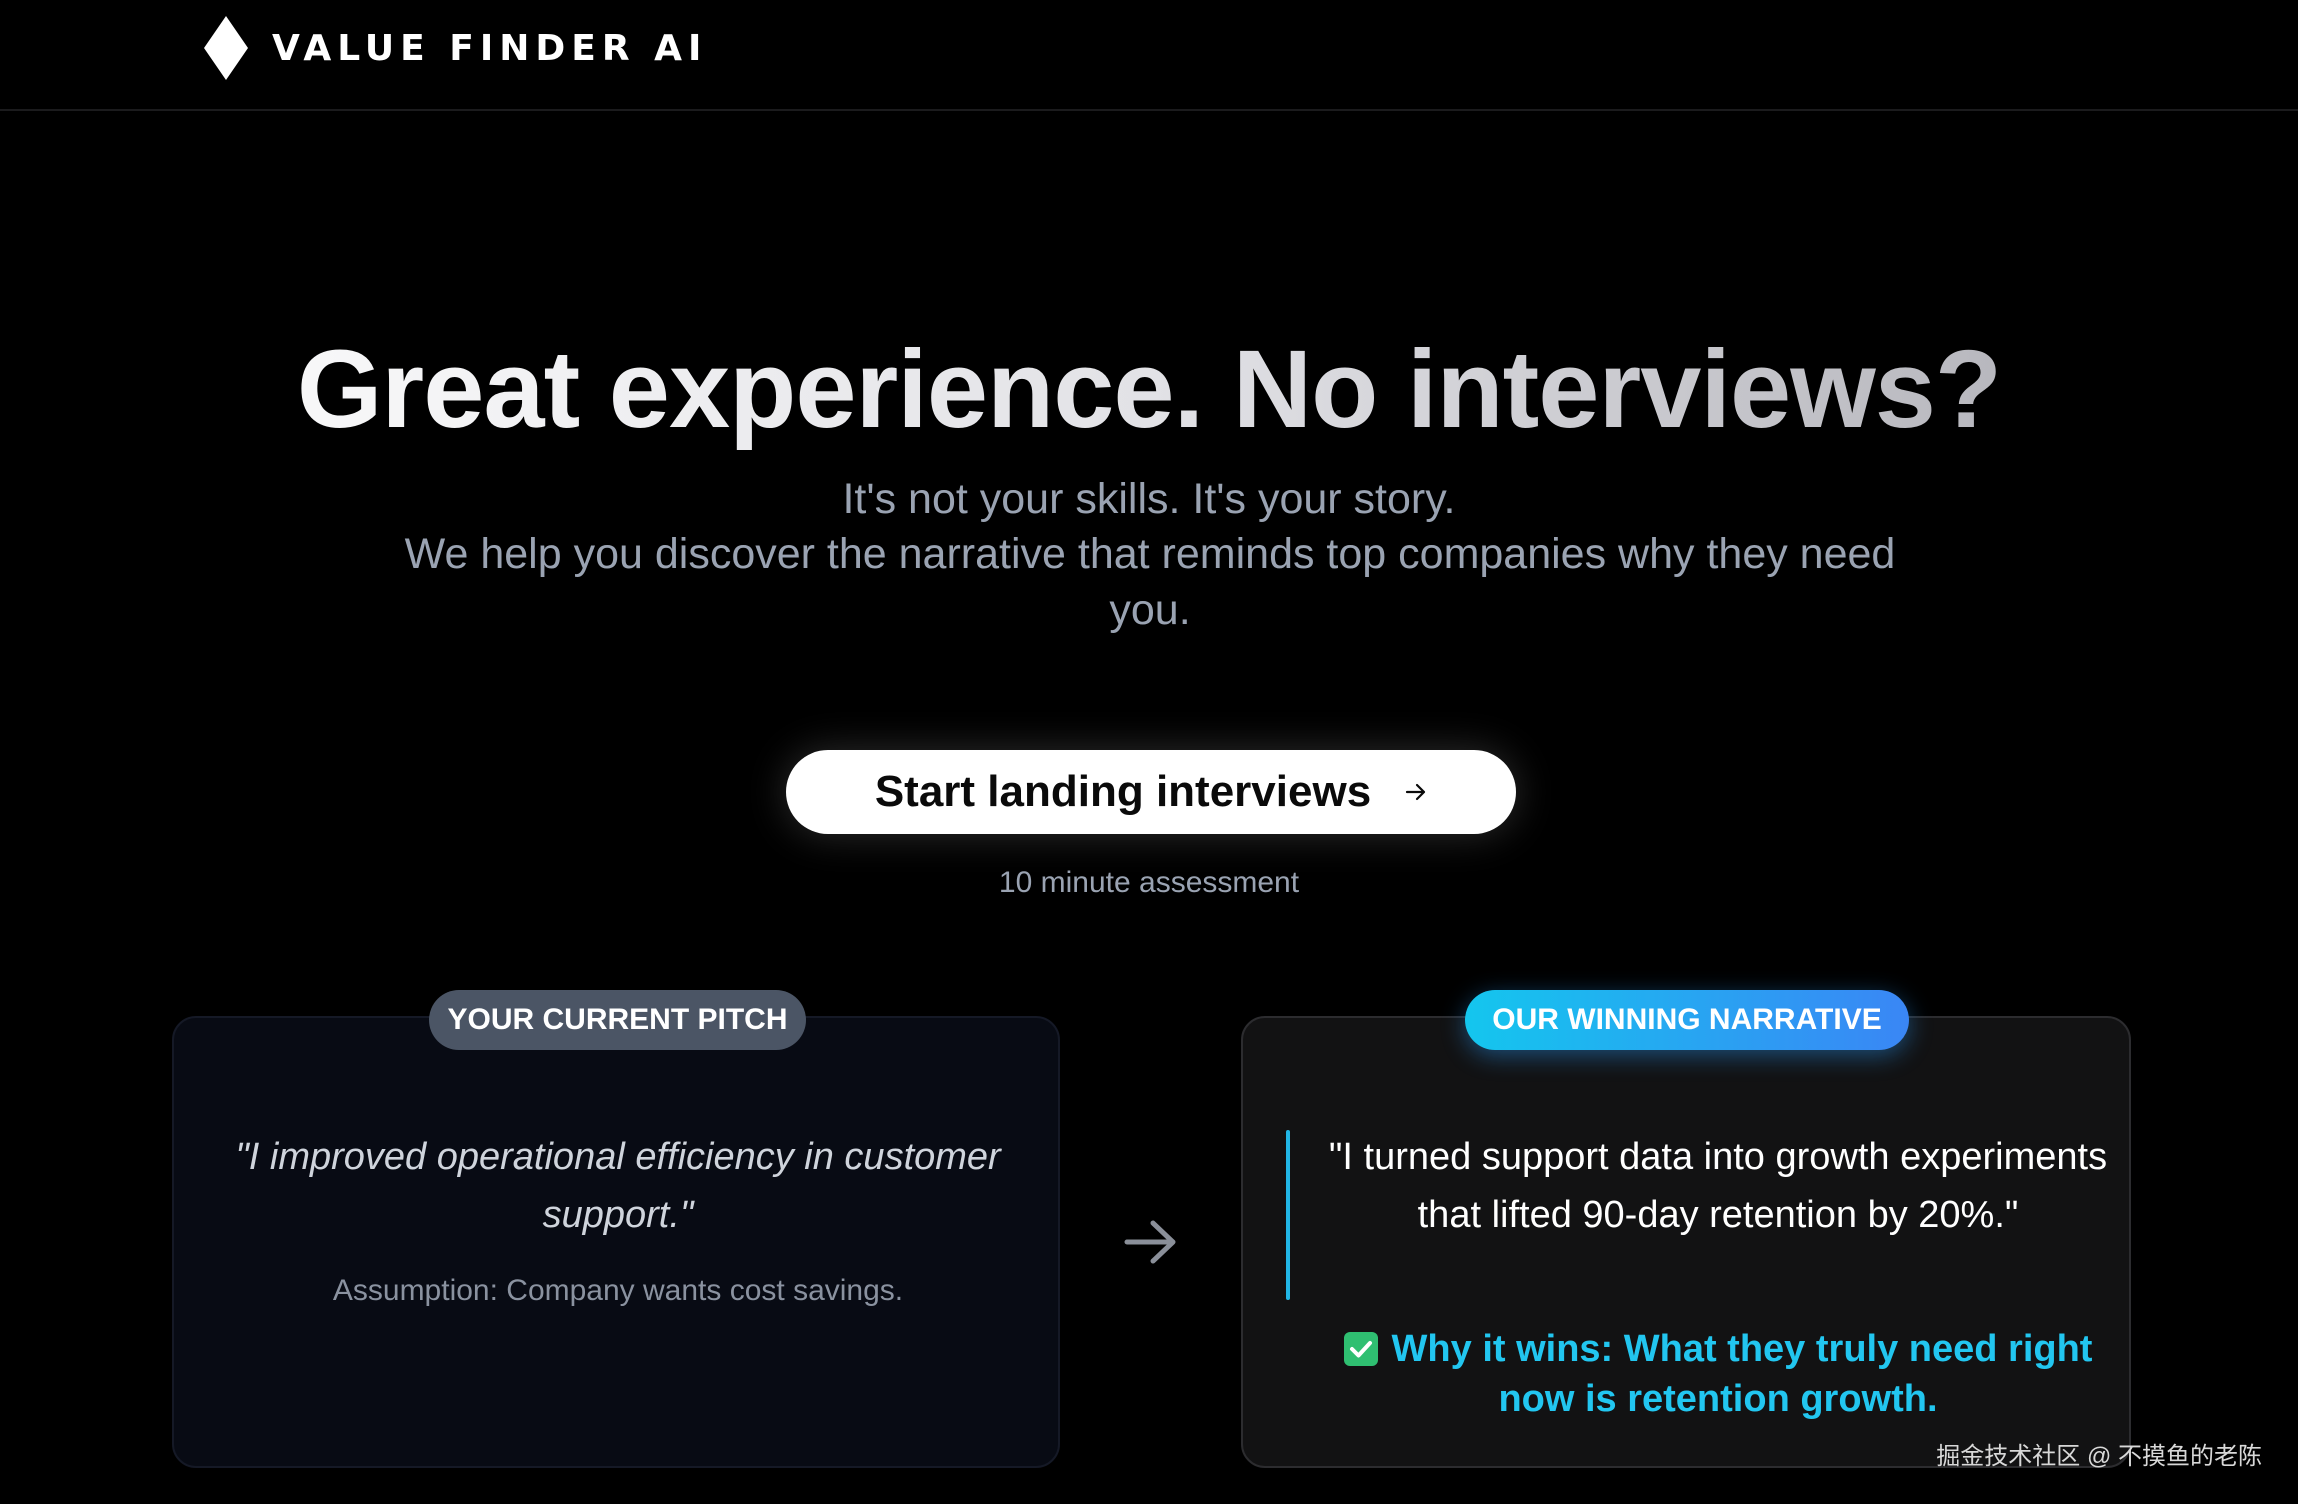  What do you see at coordinates (617, 1020) in the screenshot?
I see `current-pitch-badge: YOUR CURRENT PITCH` at bounding box center [617, 1020].